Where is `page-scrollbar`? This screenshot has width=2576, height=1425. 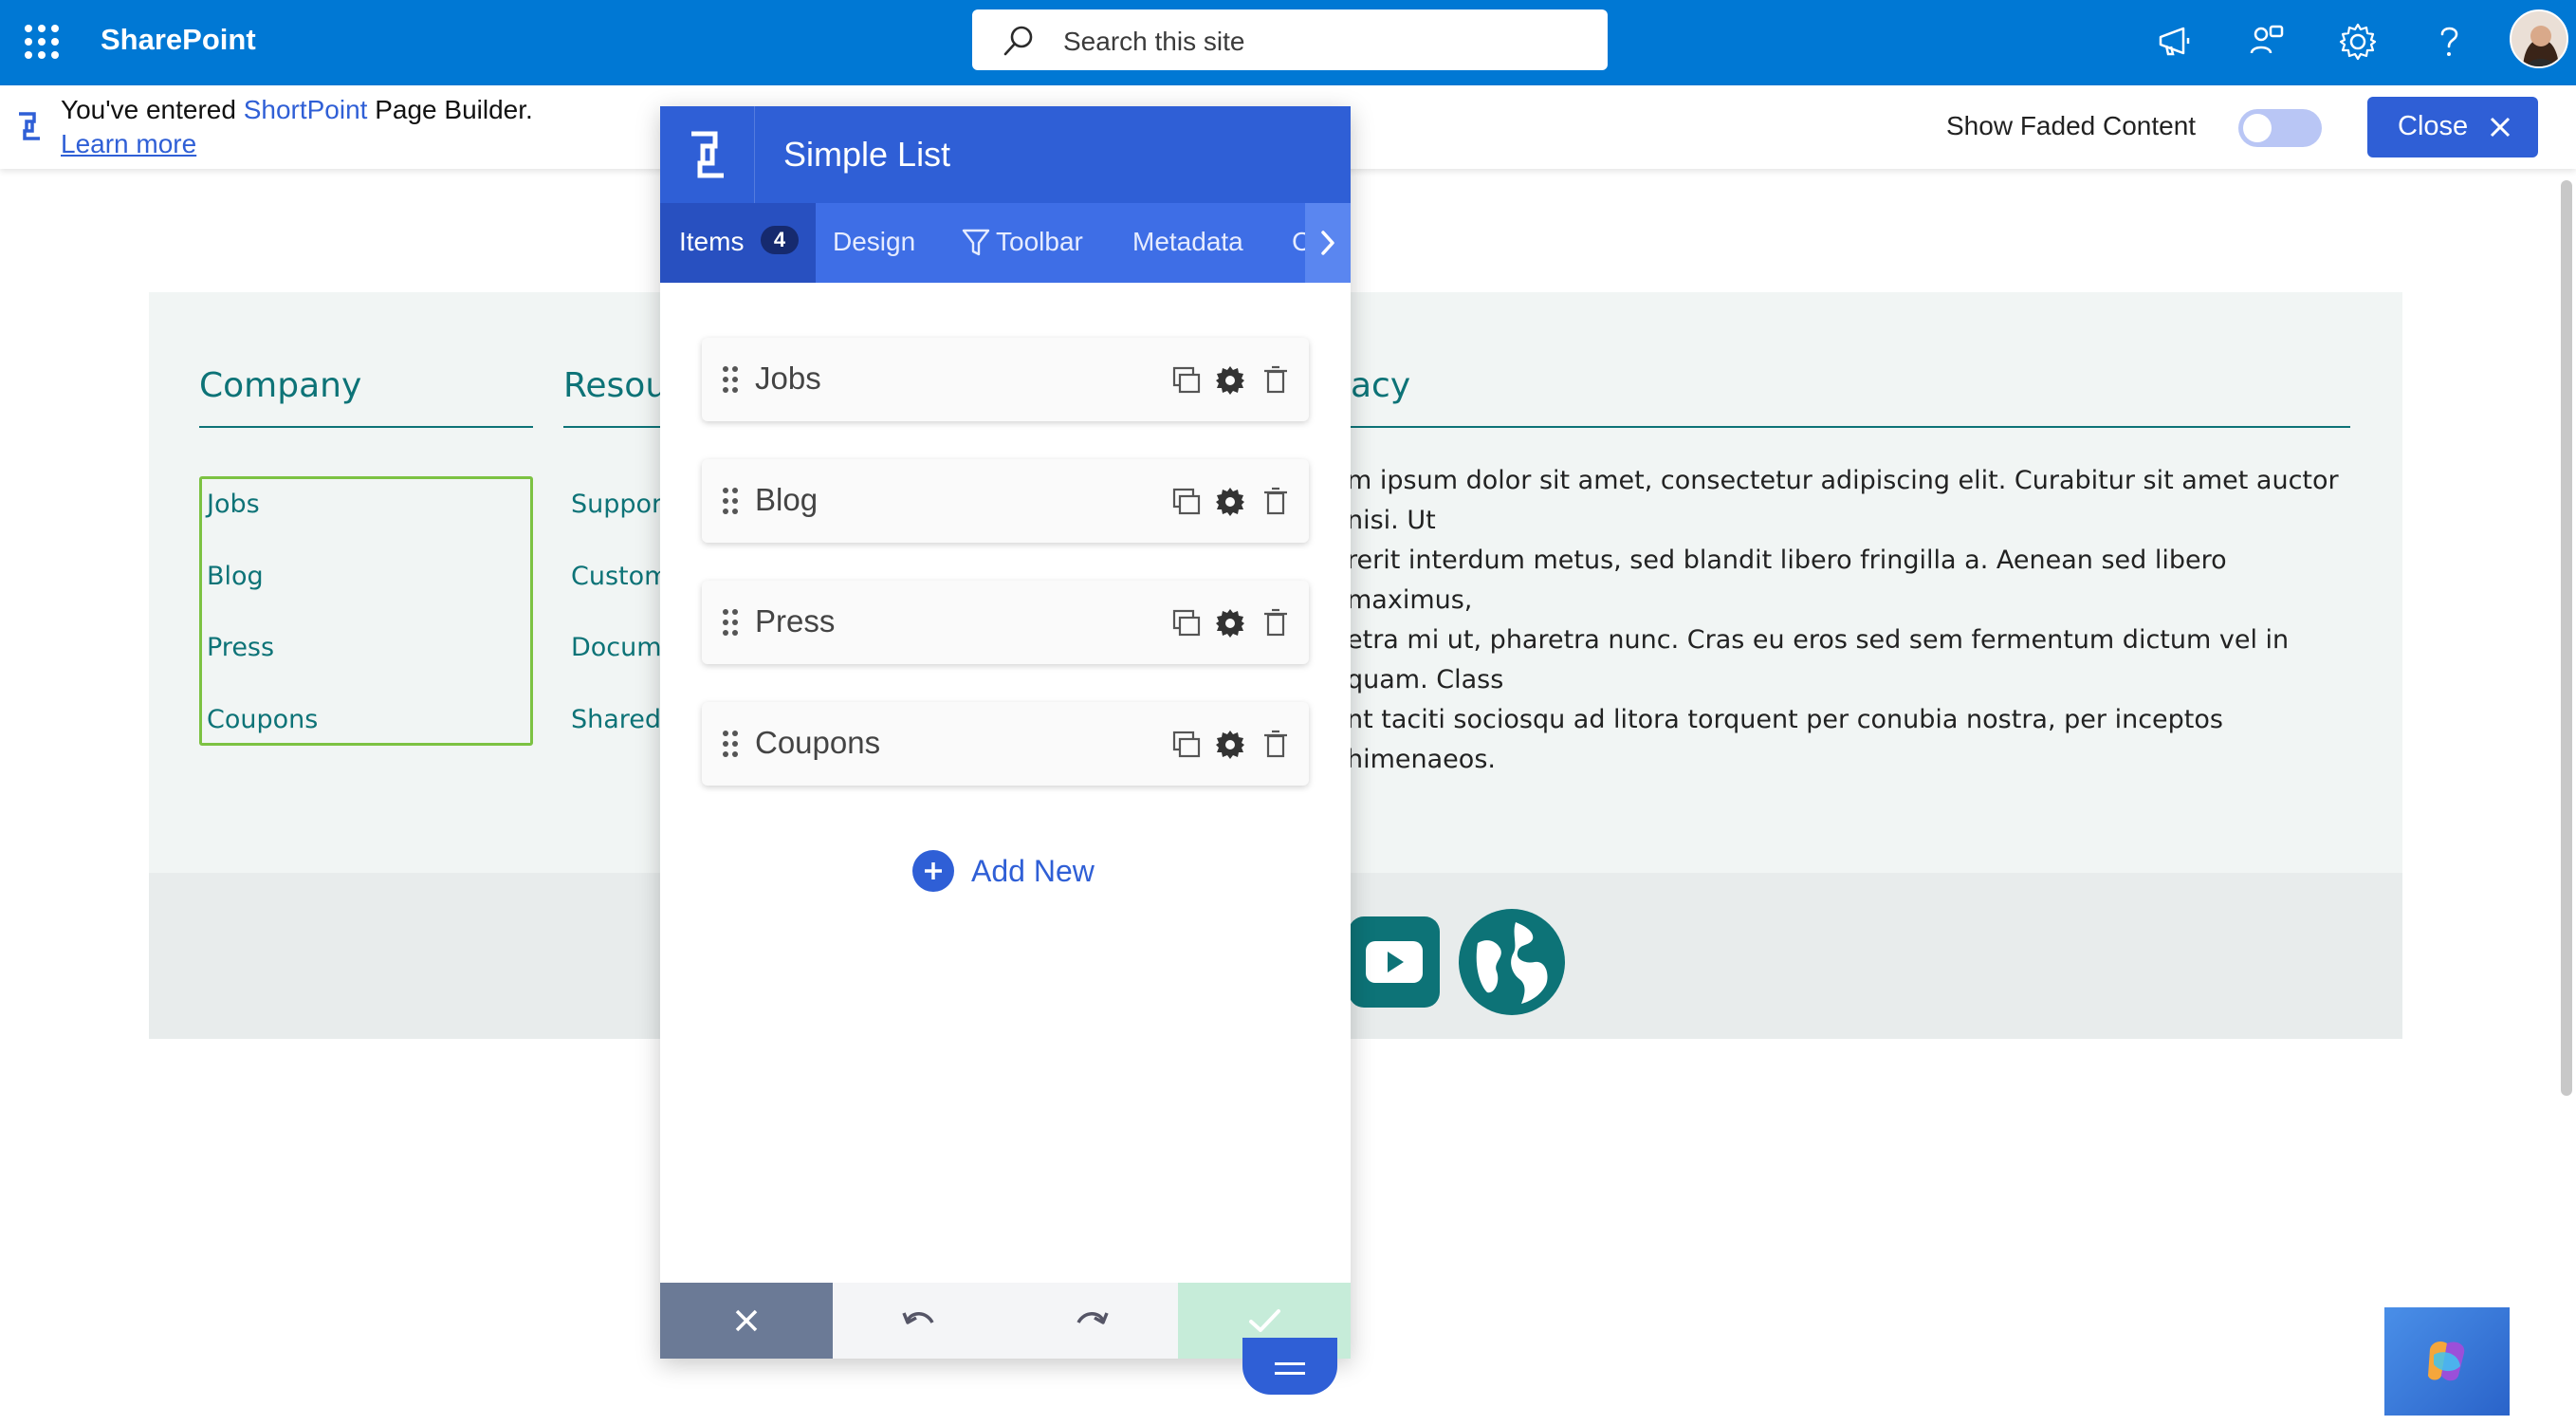
page-scrollbar is located at coordinates (2566, 638).